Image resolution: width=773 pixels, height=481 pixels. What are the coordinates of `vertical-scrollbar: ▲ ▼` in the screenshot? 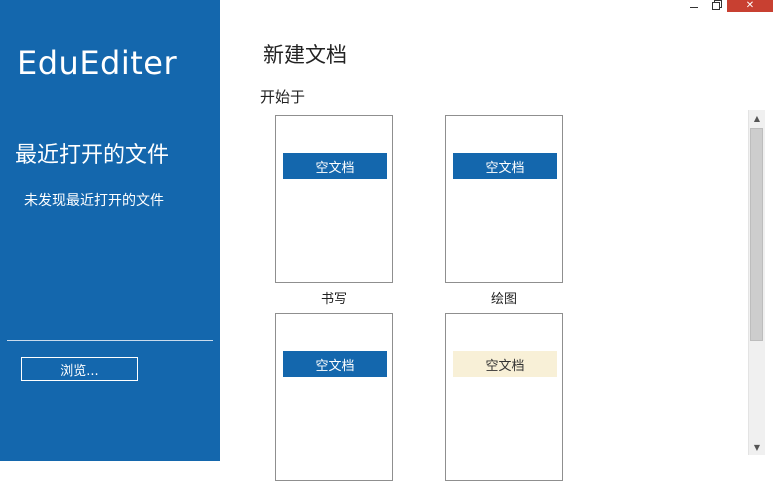 It's located at (756, 282).